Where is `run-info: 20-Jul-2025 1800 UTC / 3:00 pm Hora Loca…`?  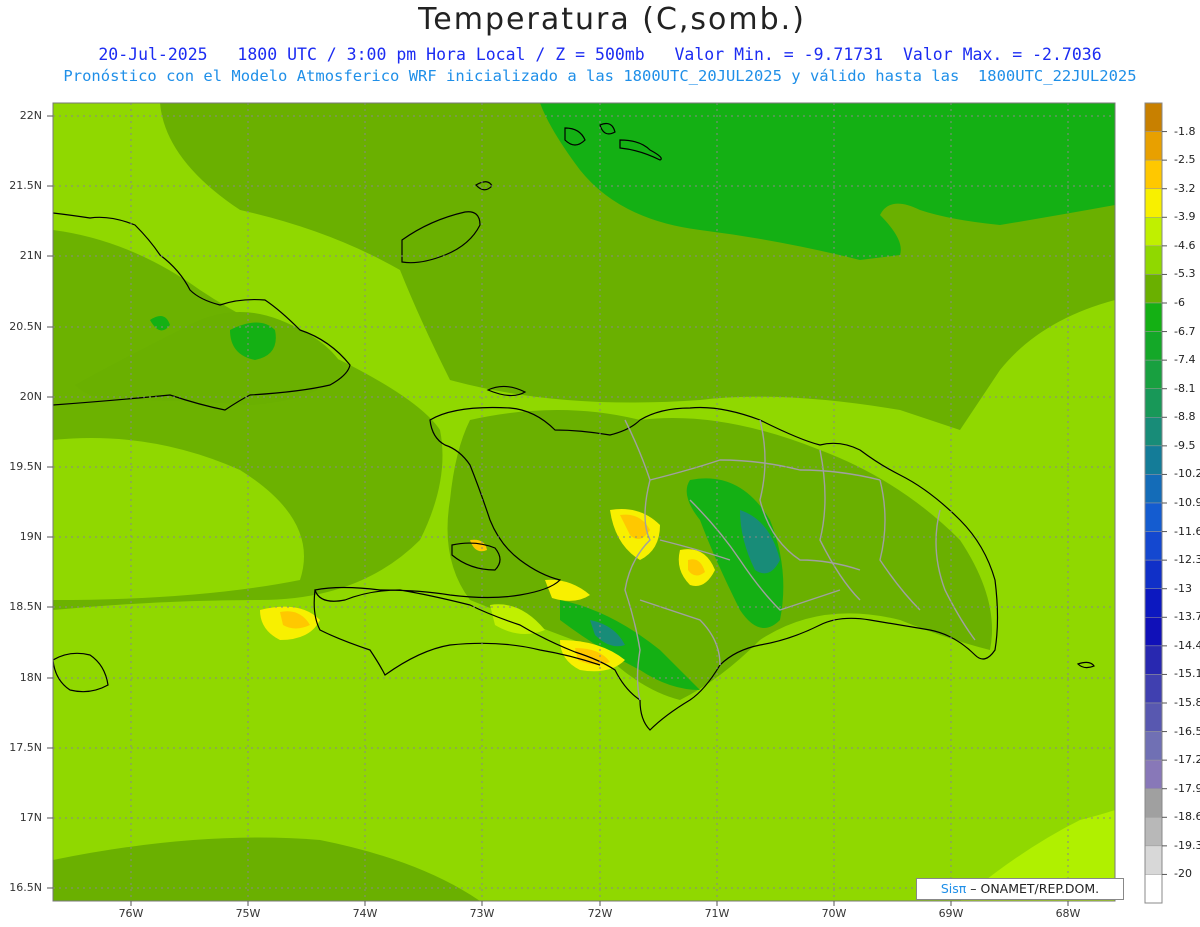 run-info: 20-Jul-2025 1800 UTC / 3:00 pm Hora Loca… is located at coordinates (600, 54).